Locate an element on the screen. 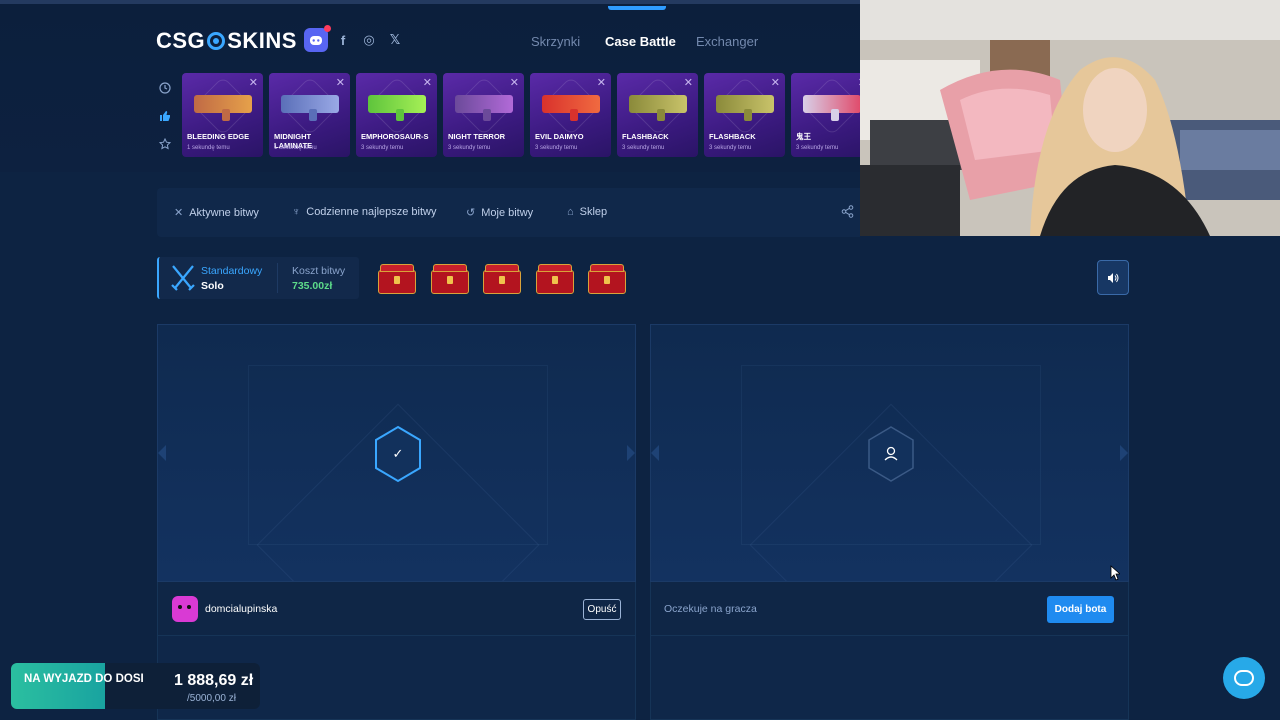  tab-label: Moje bitwy is located at coordinates (507, 212).